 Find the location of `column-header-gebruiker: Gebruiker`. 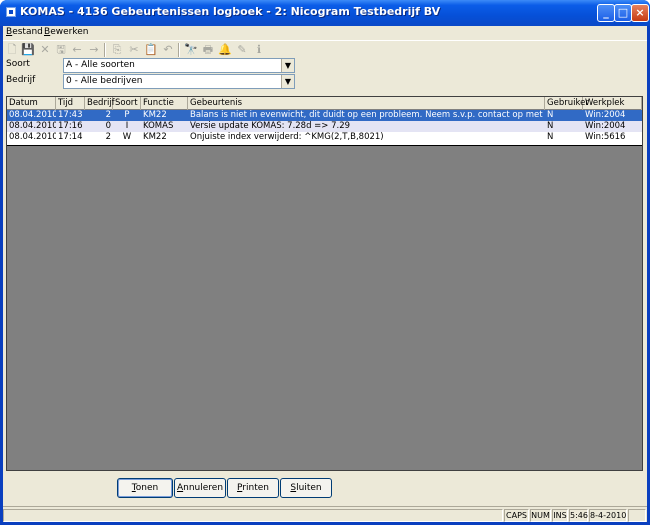

column-header-gebruiker: Gebruiker is located at coordinates (567, 103).